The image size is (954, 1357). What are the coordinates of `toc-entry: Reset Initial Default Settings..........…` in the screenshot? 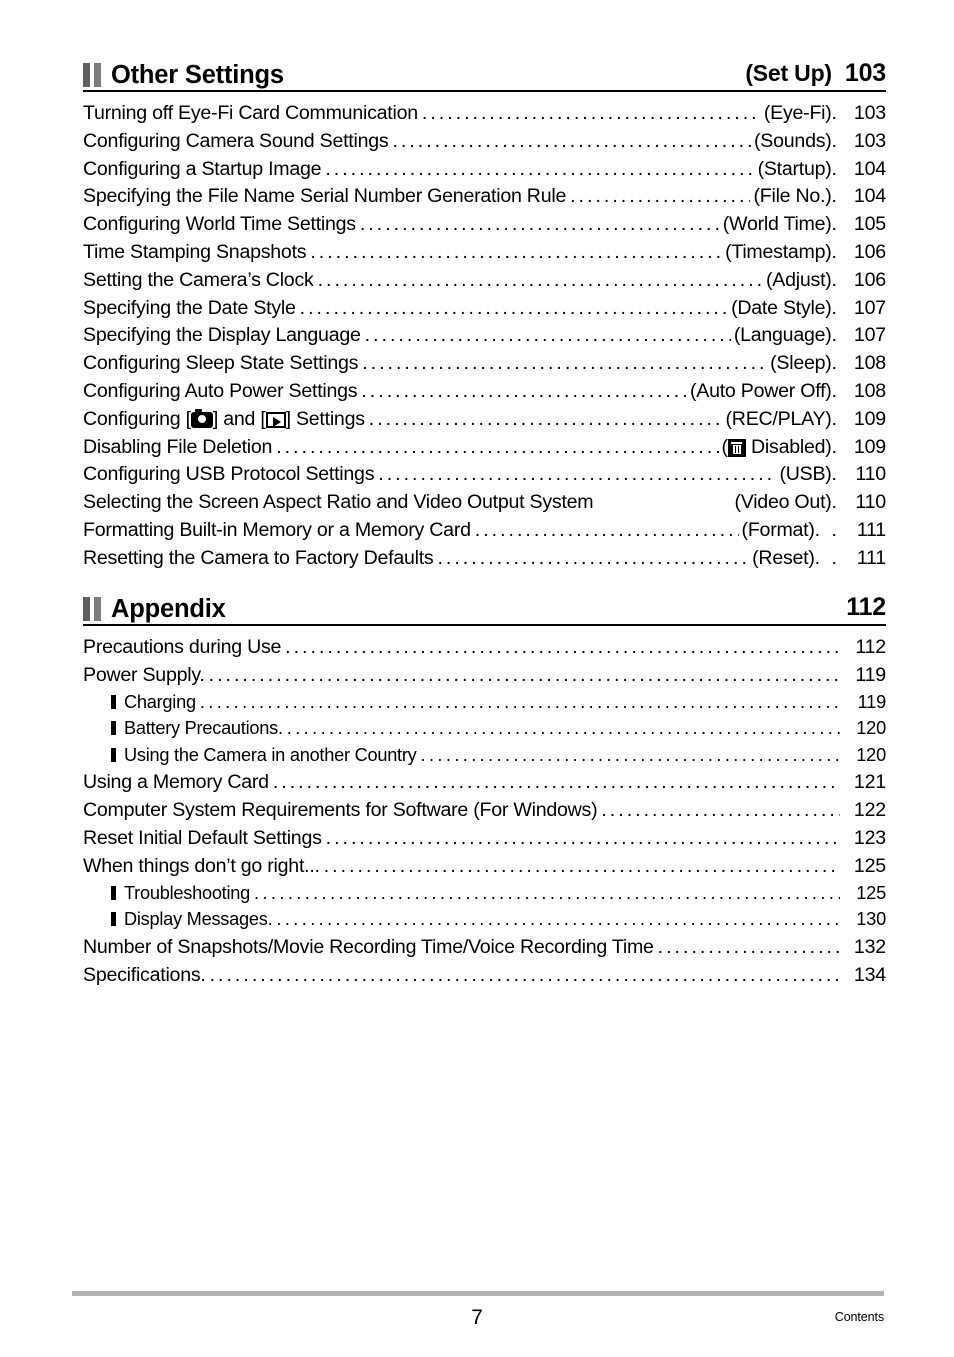 It's located at (484, 841).